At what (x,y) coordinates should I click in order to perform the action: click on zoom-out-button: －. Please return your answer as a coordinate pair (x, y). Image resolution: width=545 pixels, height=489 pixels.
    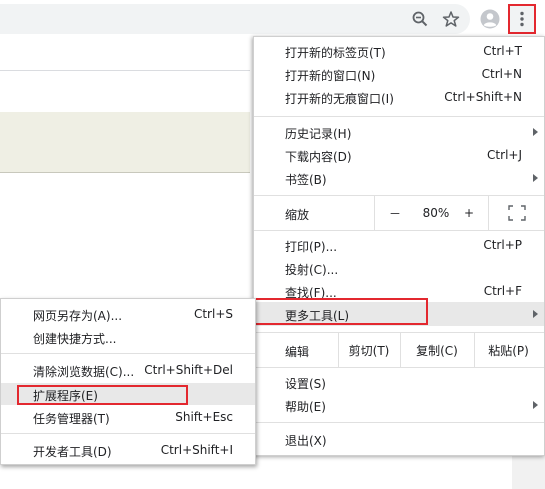
    Looking at the image, I should click on (395, 213).